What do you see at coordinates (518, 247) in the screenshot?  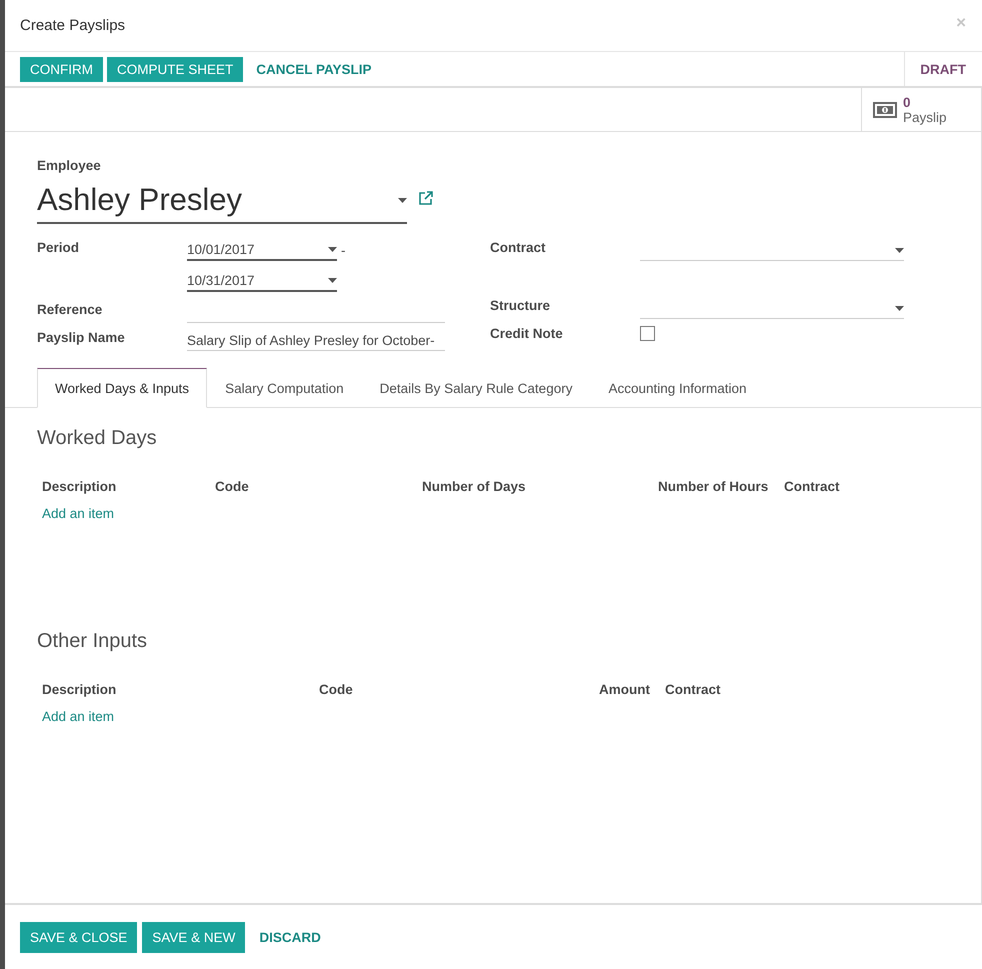 I see `field-label: Contract` at bounding box center [518, 247].